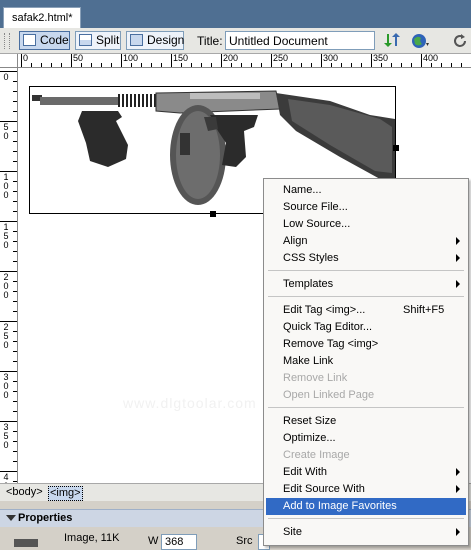 The image size is (471, 550). What do you see at coordinates (366, 472) in the screenshot?
I see `menu-item-edit-with: Edit With` at bounding box center [366, 472].